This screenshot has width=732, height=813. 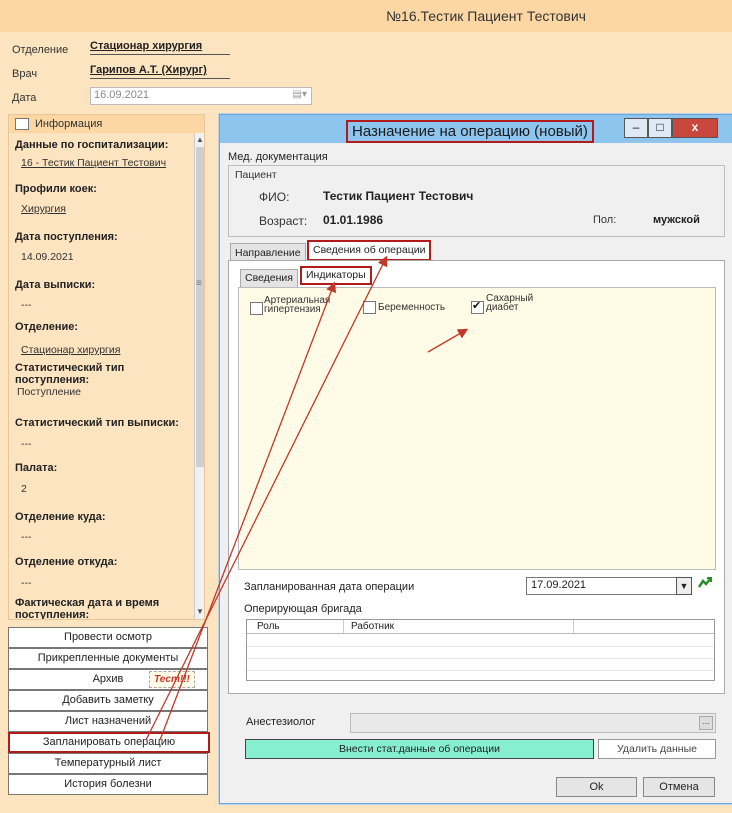 I want to click on info-label: Данные по госпитализации:, so click(x=92, y=145).